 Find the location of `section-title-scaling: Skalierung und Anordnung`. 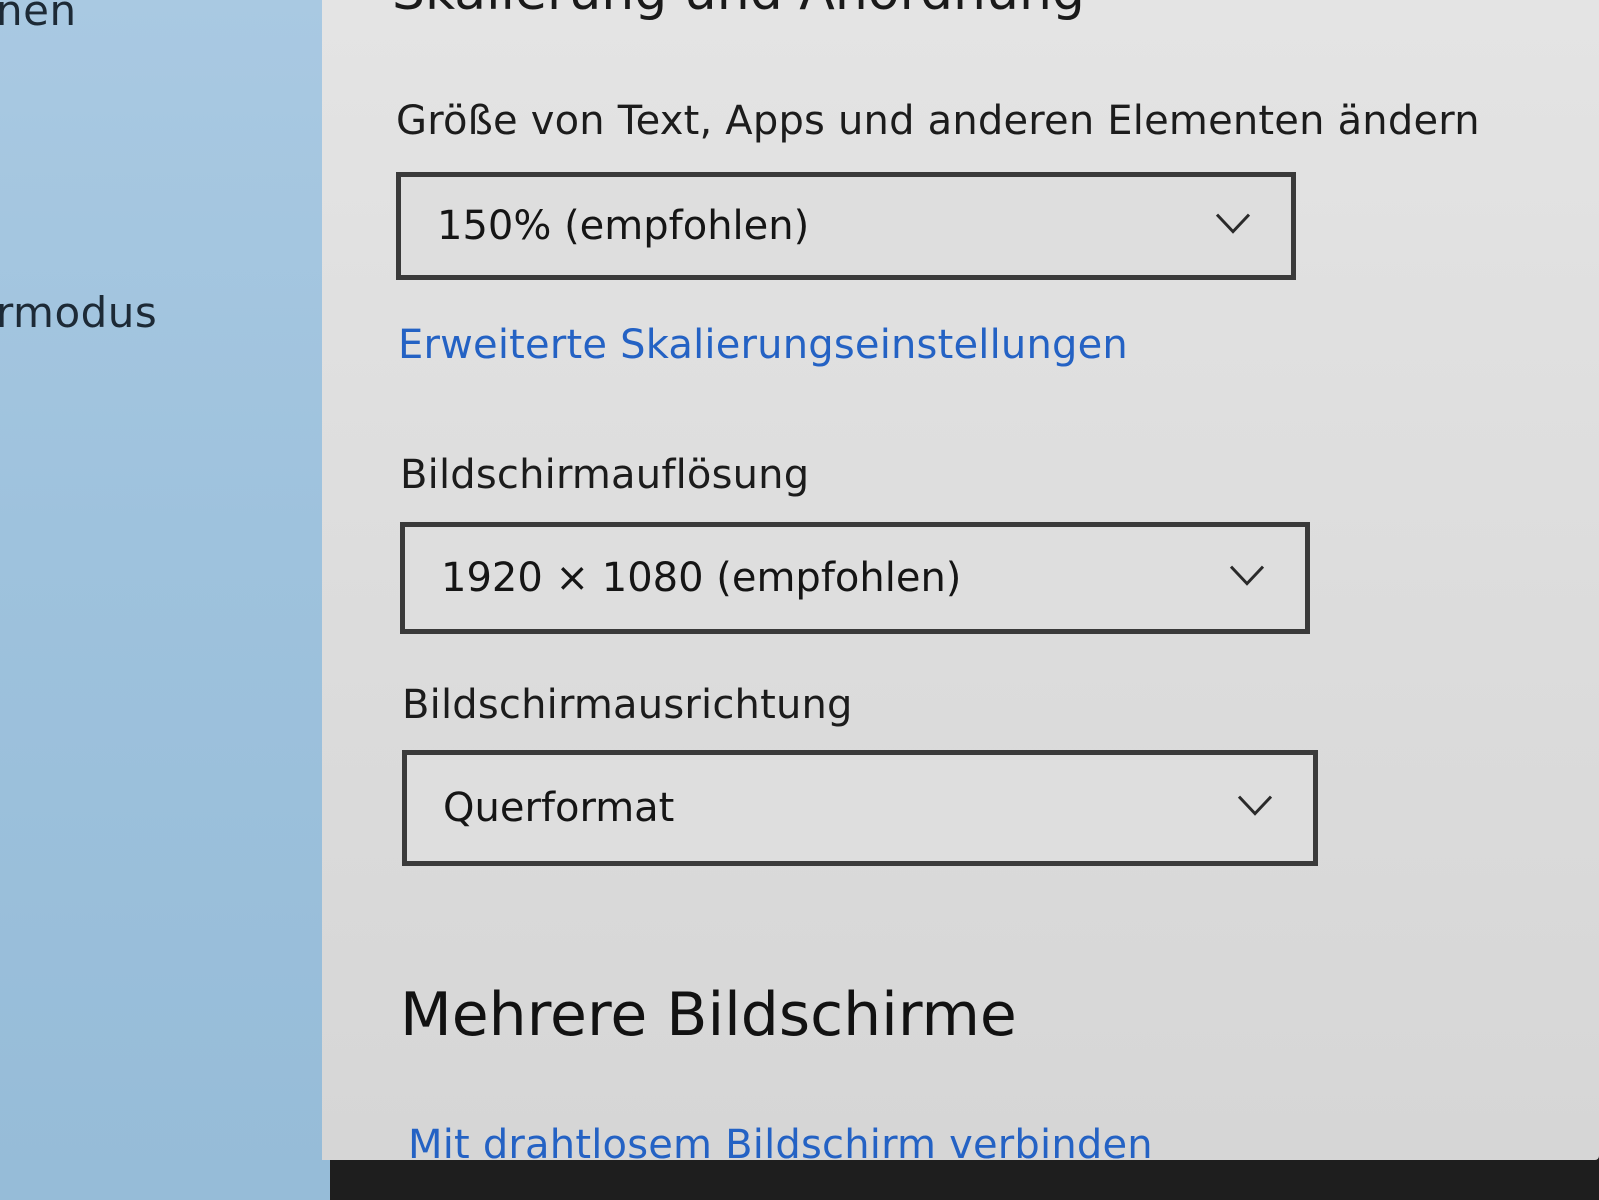

section-title-scaling: Skalierung und Anordnung is located at coordinates (738, 11).